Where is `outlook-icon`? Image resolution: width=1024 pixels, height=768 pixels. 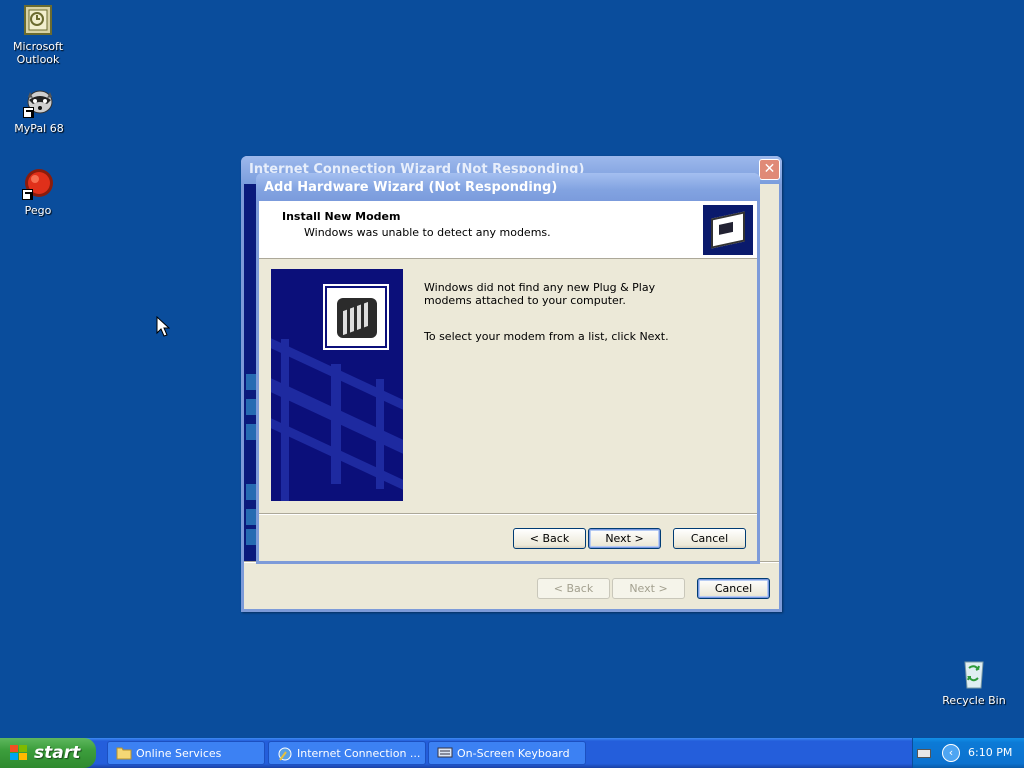
outlook-icon is located at coordinates (38, 20).